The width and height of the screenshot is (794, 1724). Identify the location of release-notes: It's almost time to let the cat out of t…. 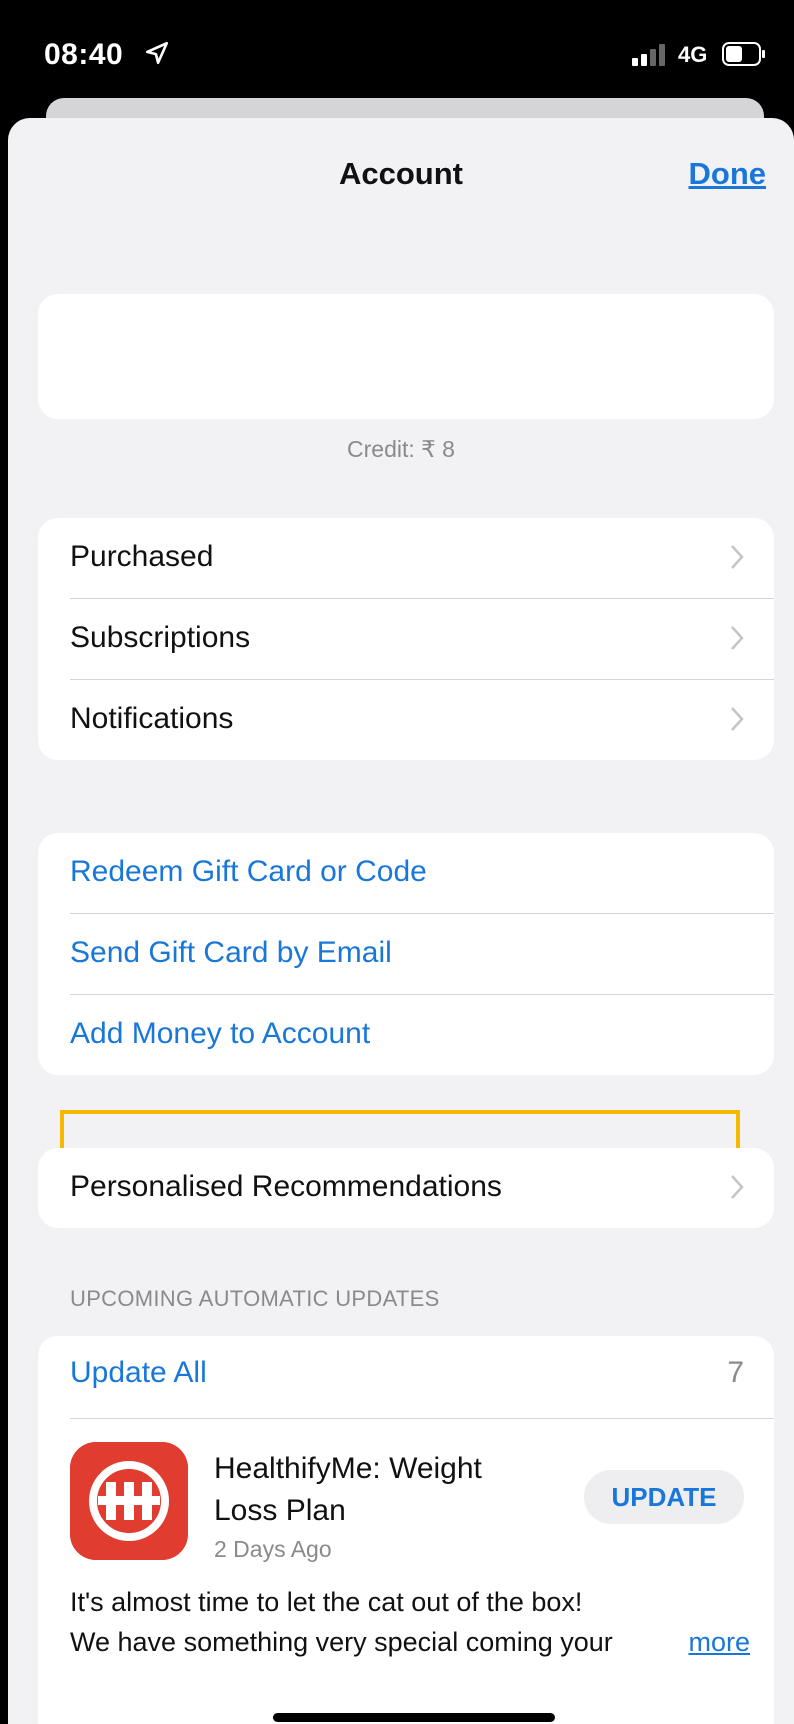
(410, 1622).